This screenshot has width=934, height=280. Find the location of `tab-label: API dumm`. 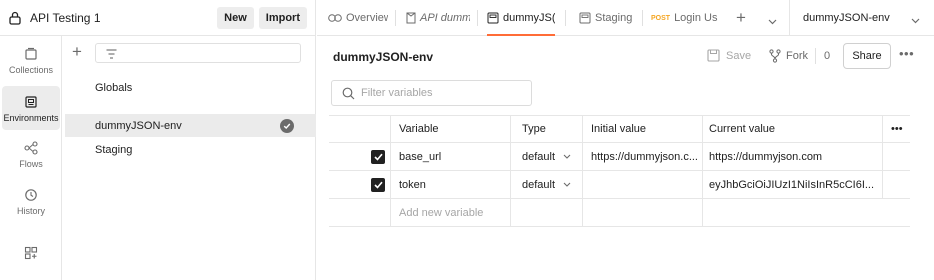

tab-label: API dumm is located at coordinates (445, 18).